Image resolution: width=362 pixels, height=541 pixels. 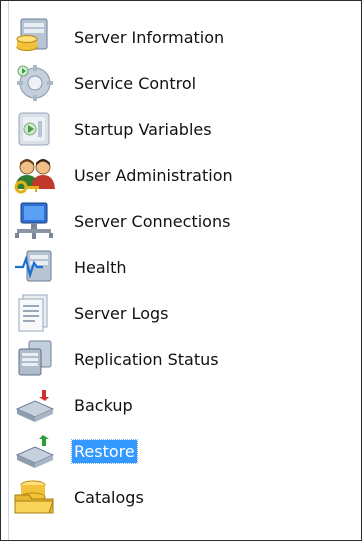 What do you see at coordinates (104, 451) in the screenshot?
I see `sidebar-item-label: Restore` at bounding box center [104, 451].